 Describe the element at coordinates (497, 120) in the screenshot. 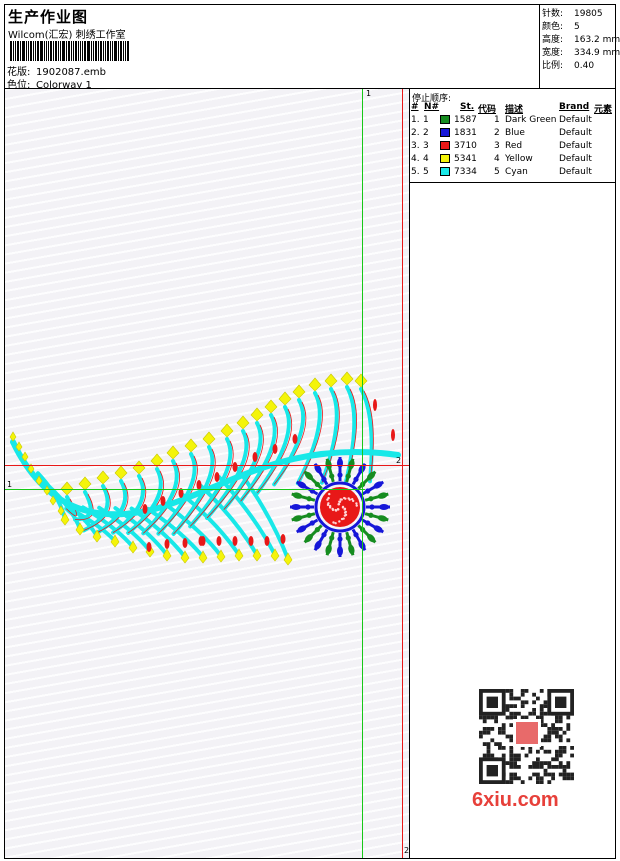

I see `row-code: 1` at that location.